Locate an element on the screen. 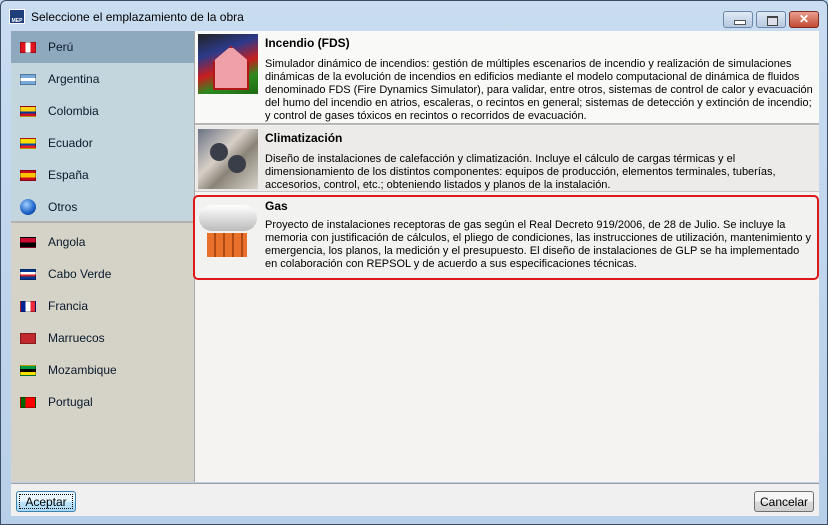 The image size is (828, 525). hvac-units-image is located at coordinates (228, 159).